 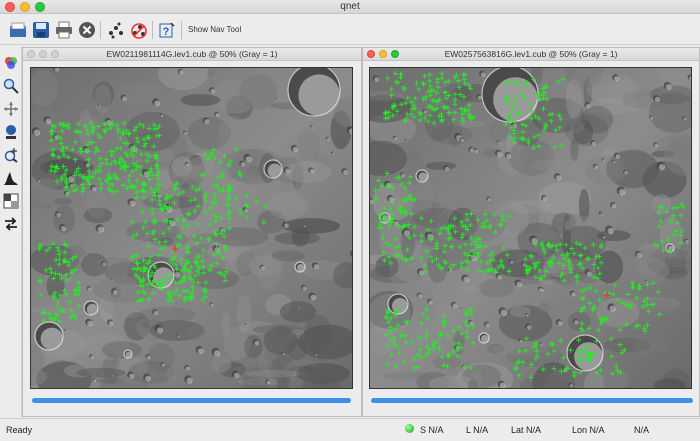 I want to click on find-icon, so click(x=11, y=155).